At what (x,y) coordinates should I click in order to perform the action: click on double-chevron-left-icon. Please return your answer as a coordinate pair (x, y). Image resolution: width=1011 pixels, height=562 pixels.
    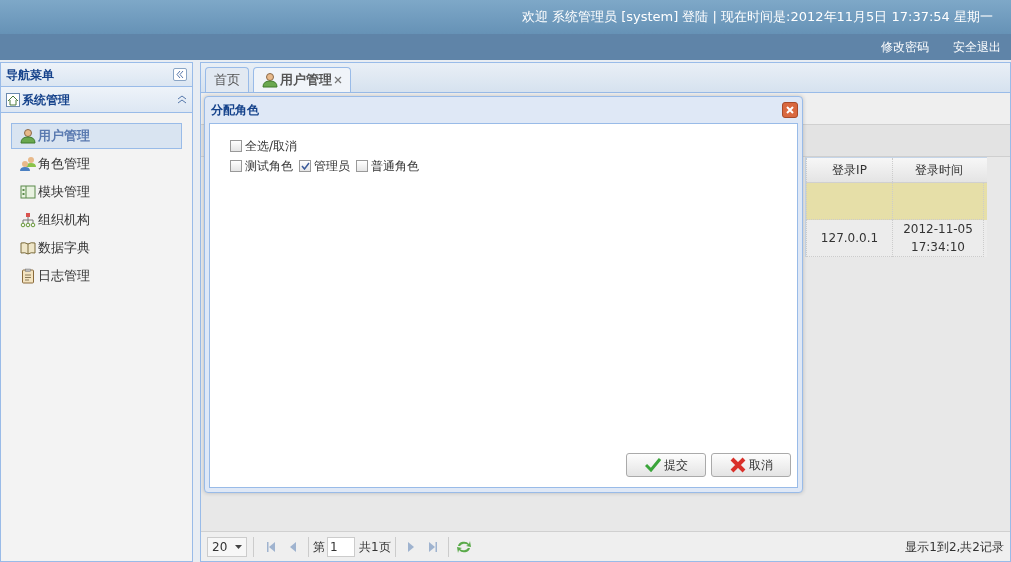
    Looking at the image, I should click on (180, 74).